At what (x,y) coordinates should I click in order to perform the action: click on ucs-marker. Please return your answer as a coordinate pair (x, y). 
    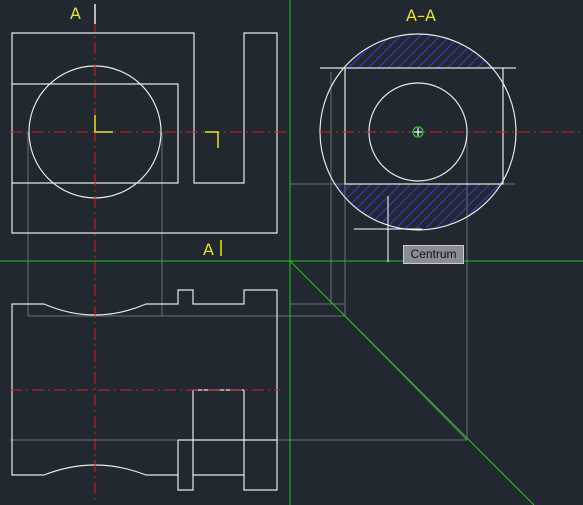
    Looking at the image, I should click on (156, 131).